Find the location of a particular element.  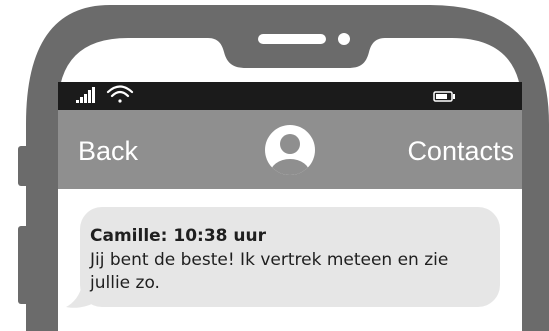

message-sender-time: Camille: 10:38 uur is located at coordinates (178, 236).